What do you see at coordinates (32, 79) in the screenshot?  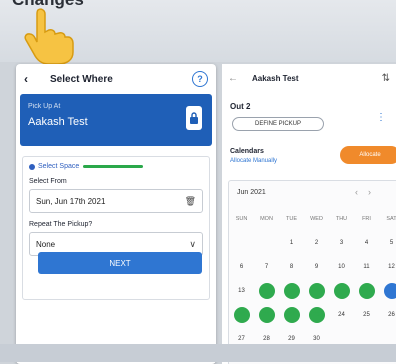 I see `back-arrow-icon: ‹` at bounding box center [32, 79].